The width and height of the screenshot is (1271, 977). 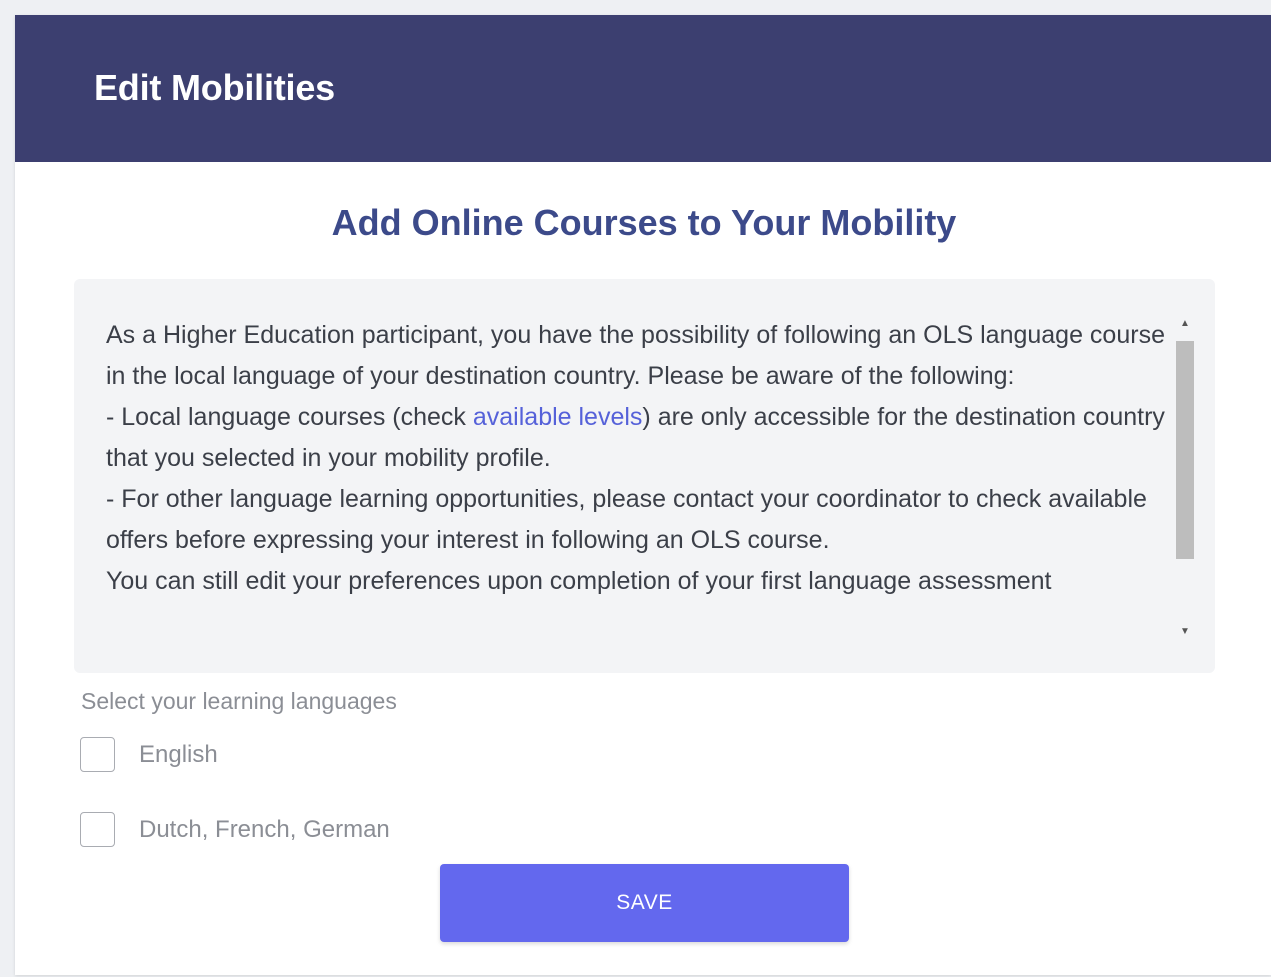 I want to click on dutch-french-german-label: Dutch, French, German, so click(x=264, y=830).